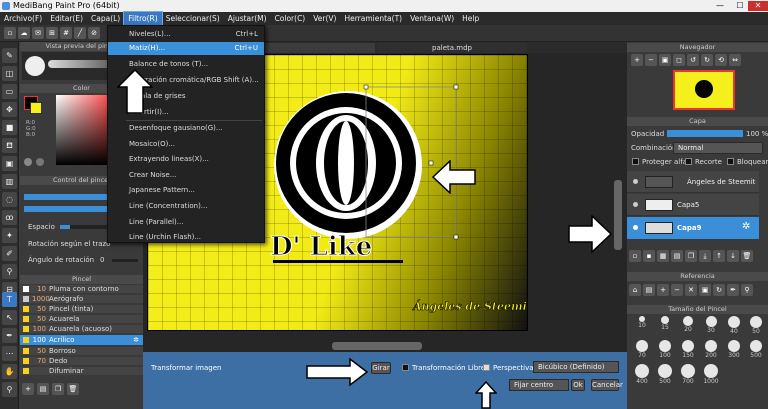 The width and height of the screenshot is (768, 409). I want to click on brush-size-option: 50, so click(756, 325).